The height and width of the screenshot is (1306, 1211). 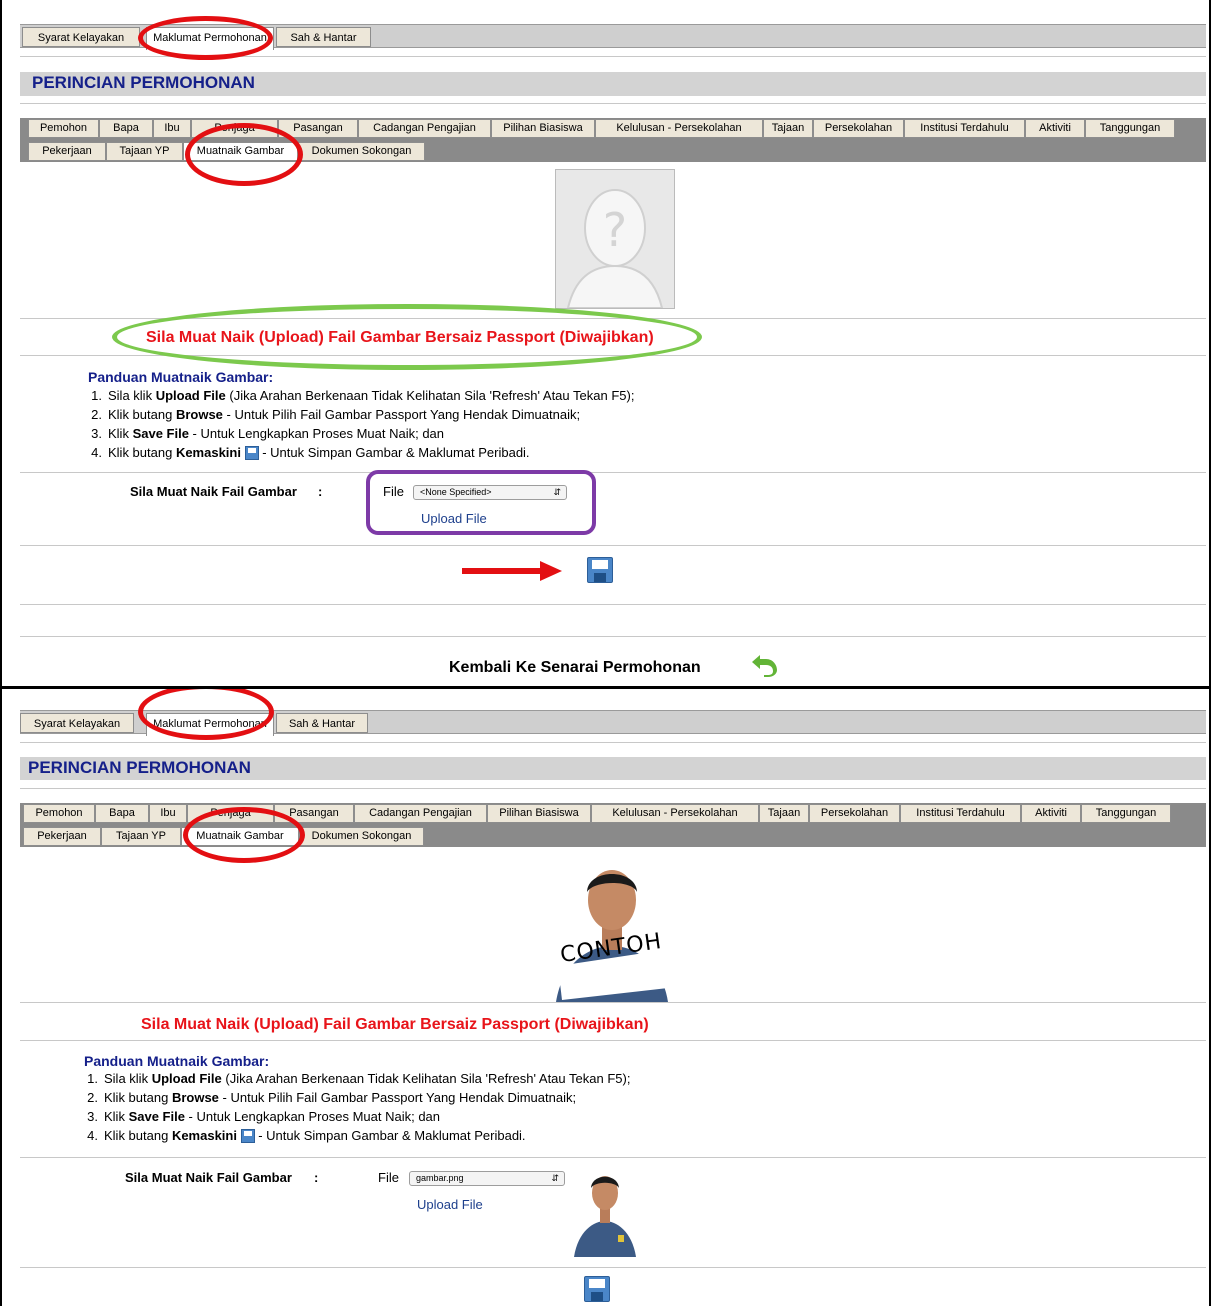 I want to click on back-to-list-link: Kembali Ke Senarai Permohonan, so click(x=575, y=668).